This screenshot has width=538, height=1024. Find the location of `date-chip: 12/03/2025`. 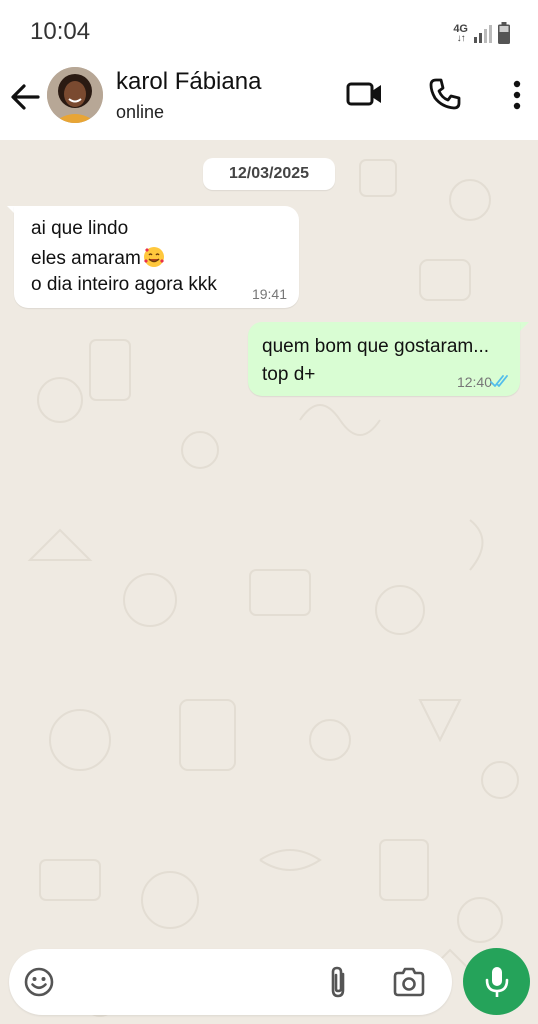

date-chip: 12/03/2025 is located at coordinates (269, 174).